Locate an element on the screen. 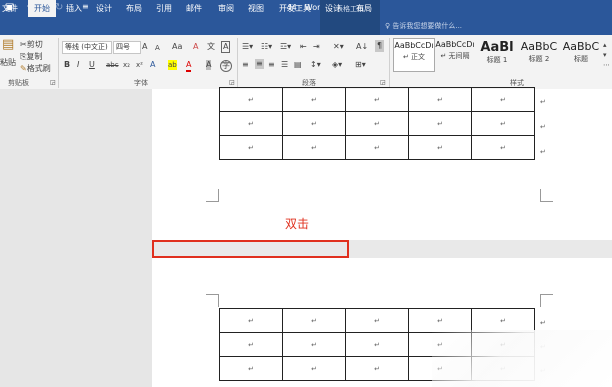 Image resolution: width=612 pixels, height=387 pixels. phonetic-guide-button: 文 is located at coordinates (211, 47).